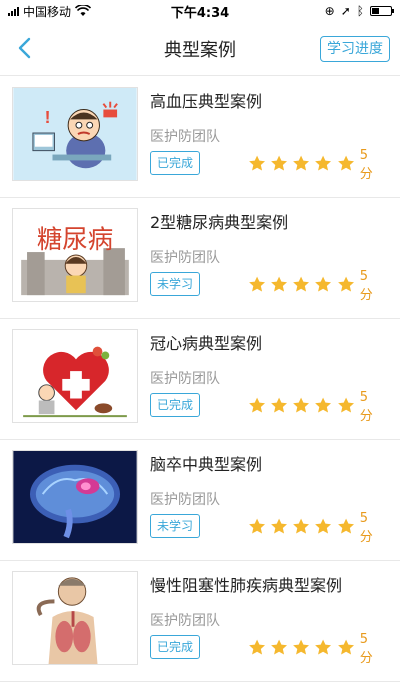 The image size is (400, 682). What do you see at coordinates (382, 11) in the screenshot?
I see `battery-icon` at bounding box center [382, 11].